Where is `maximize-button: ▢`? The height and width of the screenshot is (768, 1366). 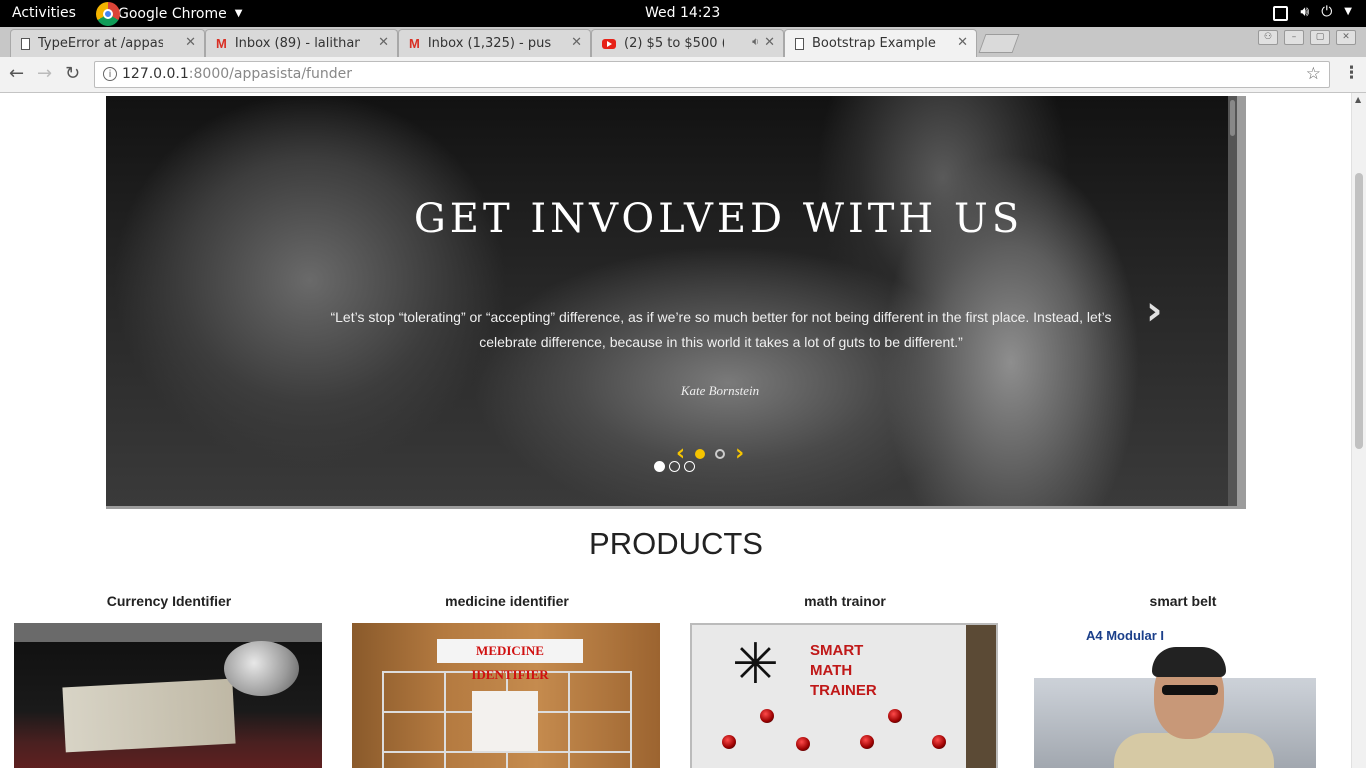 maximize-button: ▢ is located at coordinates (1320, 37).